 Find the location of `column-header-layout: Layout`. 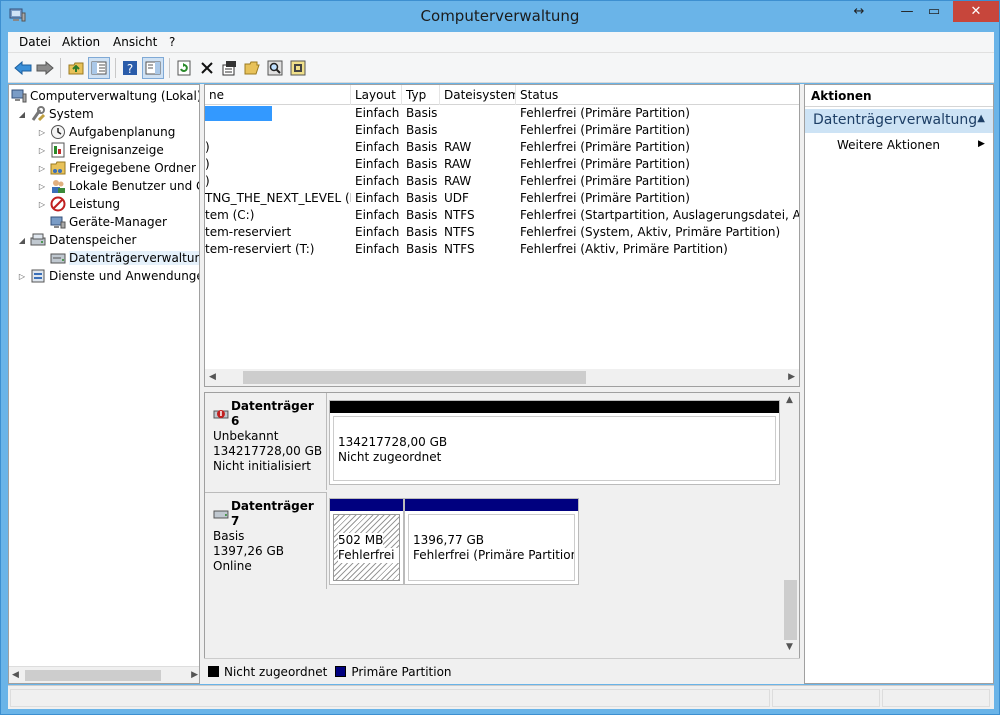

column-header-layout: Layout is located at coordinates (376, 95).